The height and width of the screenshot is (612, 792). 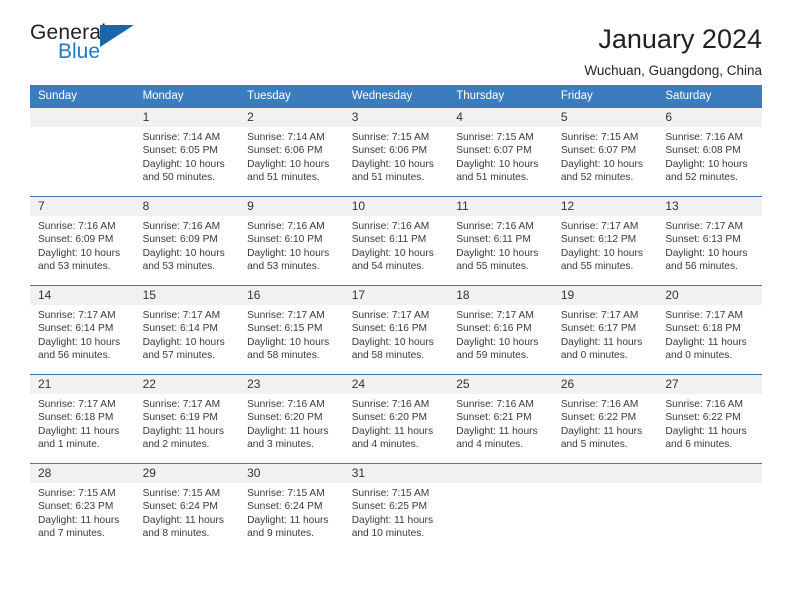 I want to click on day-number: 29, so click(x=187, y=473).